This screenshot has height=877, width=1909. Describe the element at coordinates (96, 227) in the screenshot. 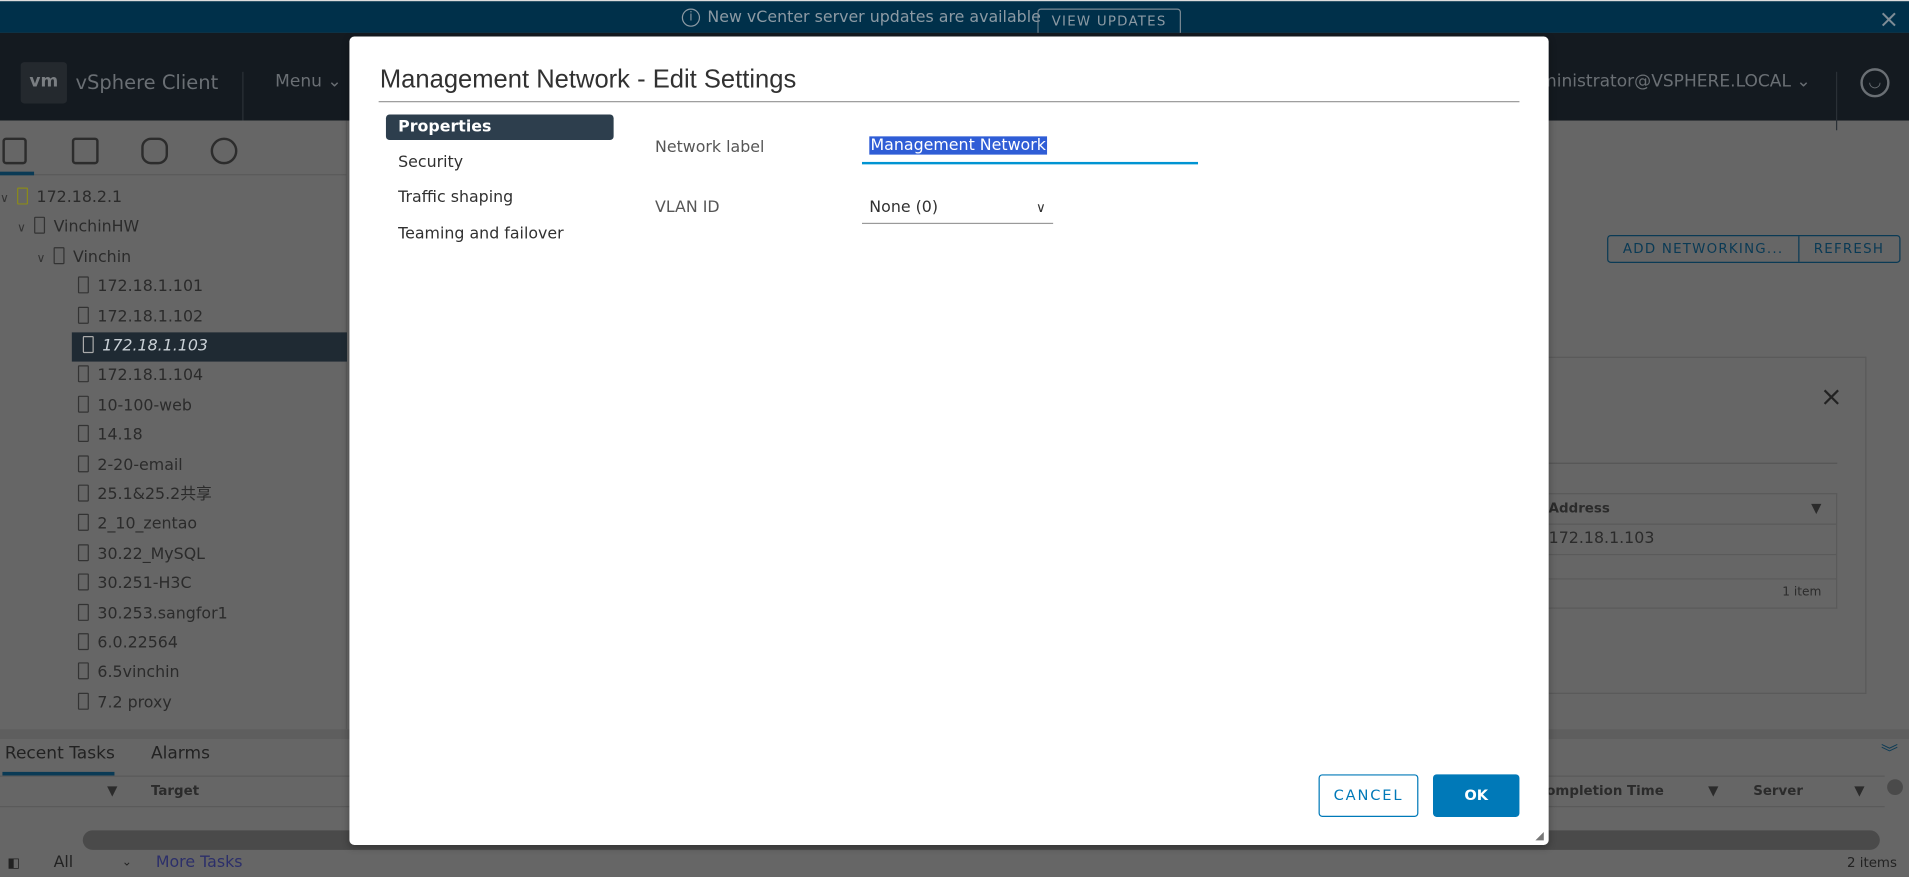

I see `tree-item-label: VinchinHW` at that location.